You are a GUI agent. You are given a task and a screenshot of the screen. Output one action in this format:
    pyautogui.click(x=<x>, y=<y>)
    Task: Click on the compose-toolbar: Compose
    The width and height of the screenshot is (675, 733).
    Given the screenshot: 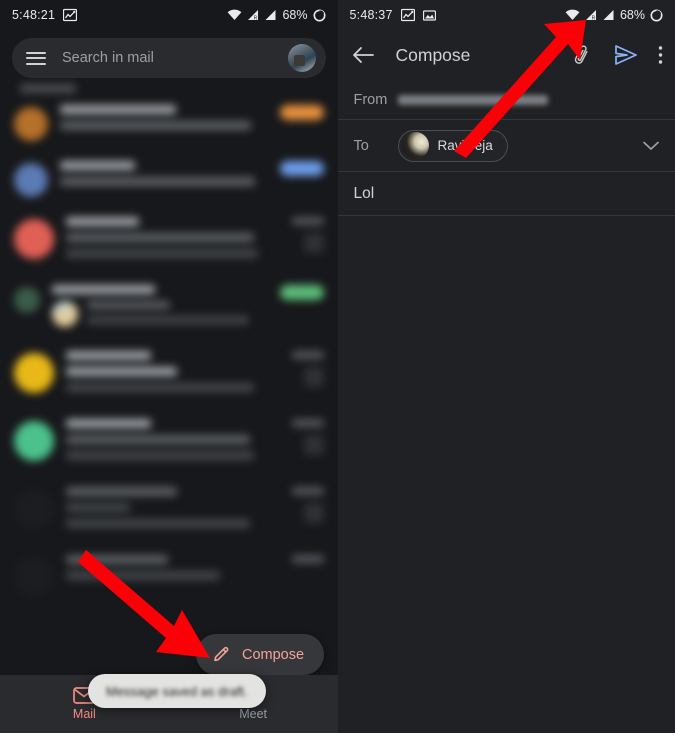 What is the action you would take?
    pyautogui.click(x=506, y=55)
    